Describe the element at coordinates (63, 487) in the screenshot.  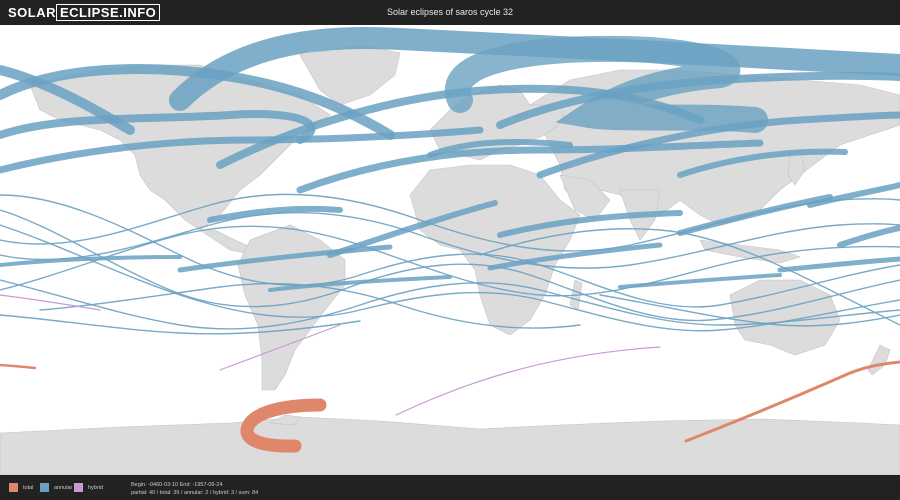
I see `legend-annular-label: annular` at that location.